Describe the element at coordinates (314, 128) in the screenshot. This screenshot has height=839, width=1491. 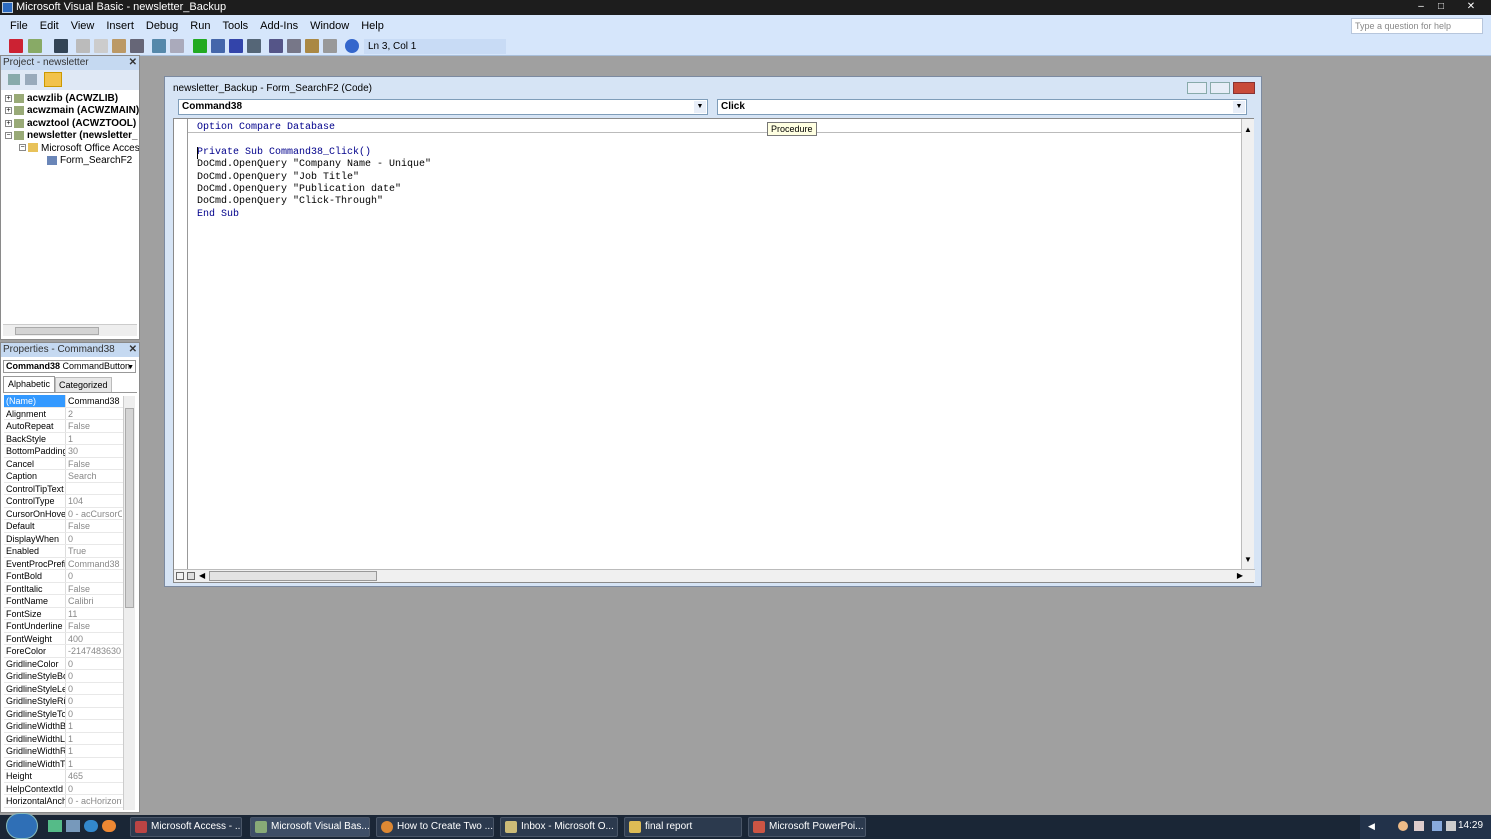
I see `code-line: Option Compare Database` at that location.